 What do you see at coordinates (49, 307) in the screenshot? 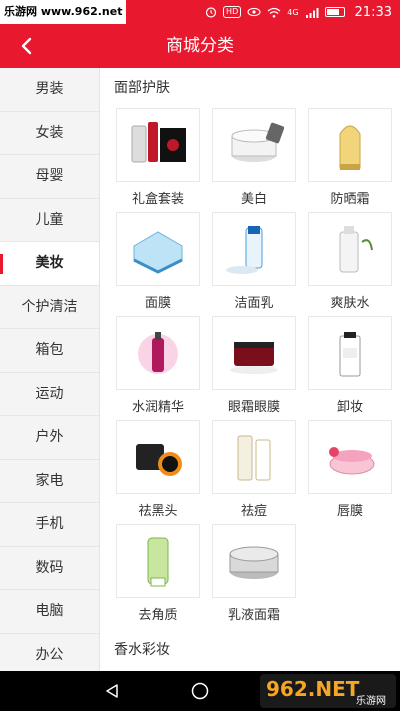
I see `sidebar-item-5: 个护清洁` at bounding box center [49, 307].